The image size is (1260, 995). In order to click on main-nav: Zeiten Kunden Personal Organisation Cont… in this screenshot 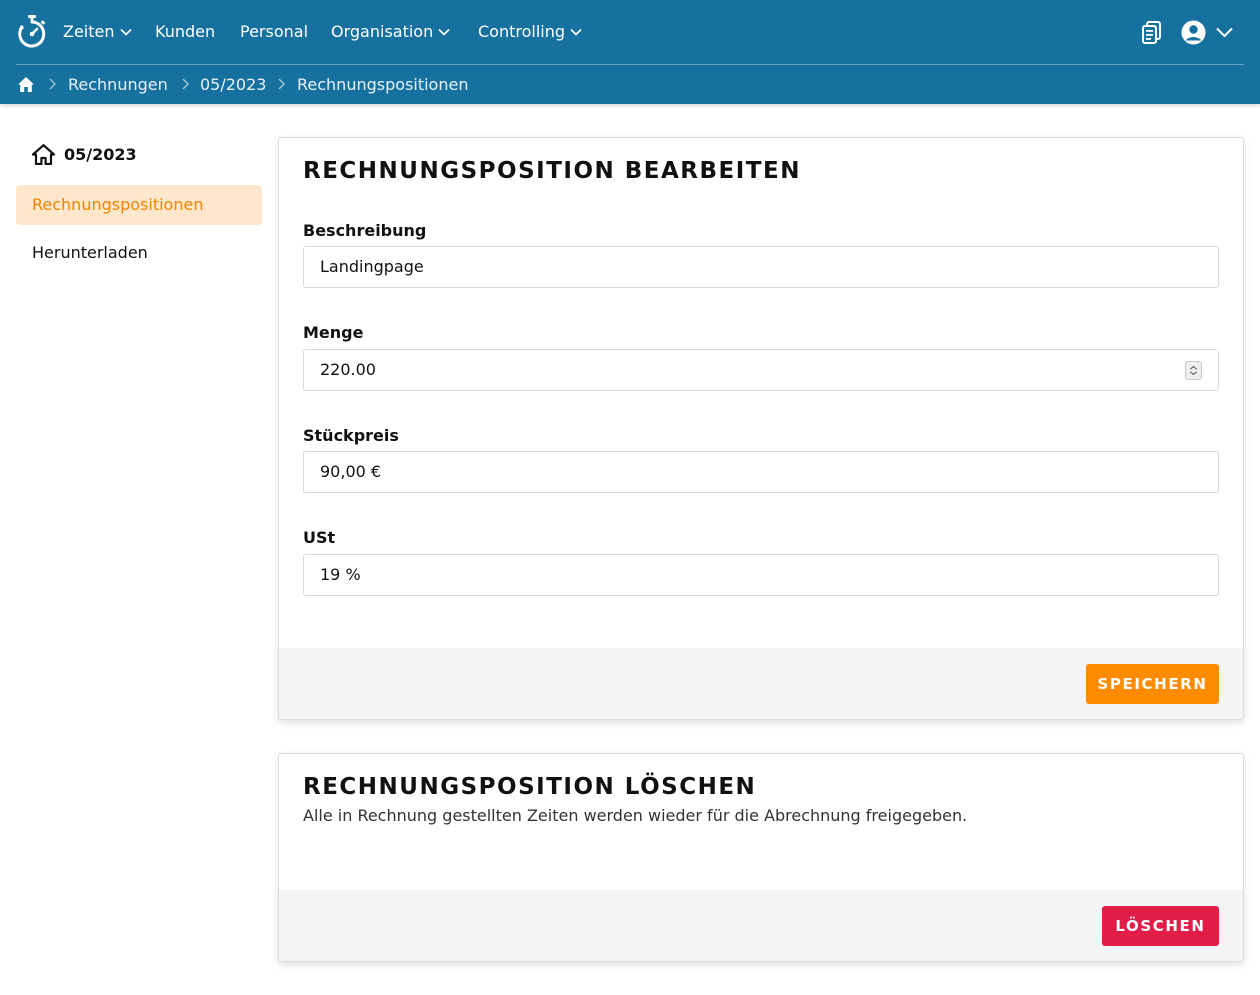, I will do `click(630, 32)`.